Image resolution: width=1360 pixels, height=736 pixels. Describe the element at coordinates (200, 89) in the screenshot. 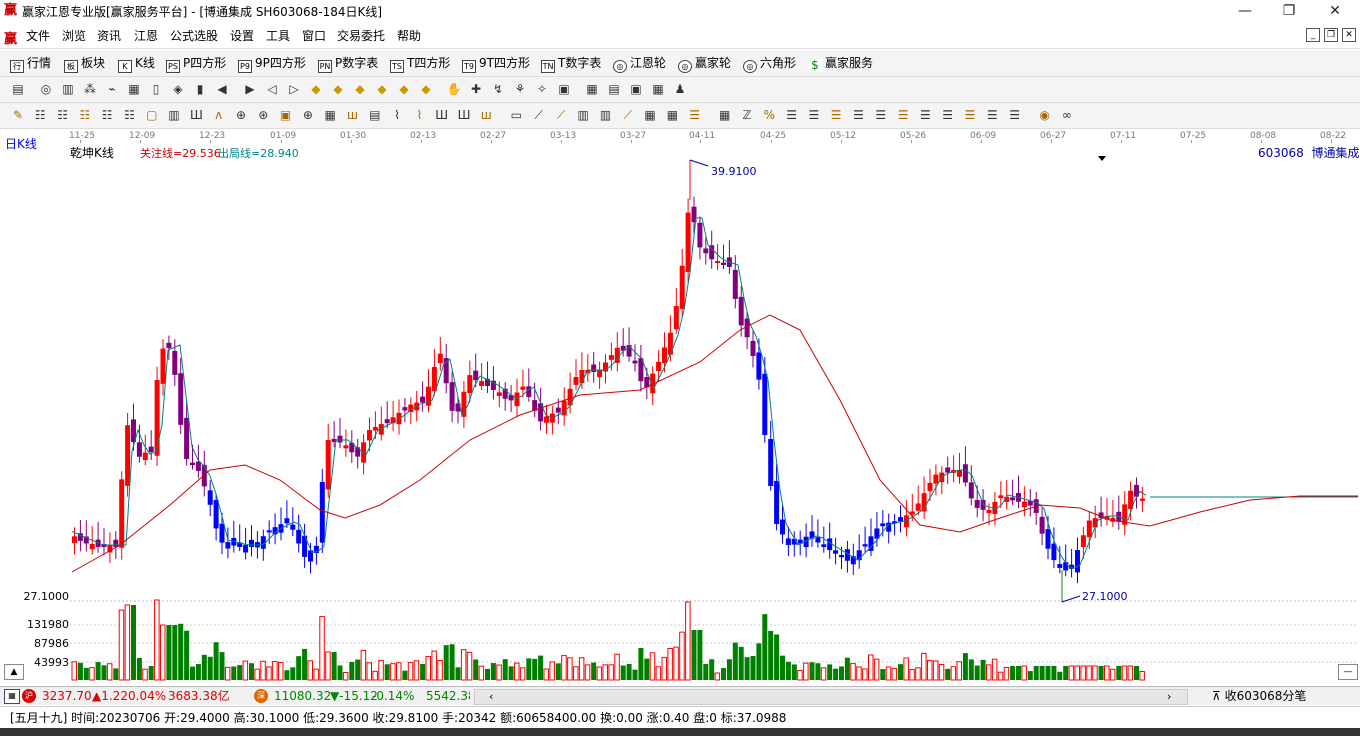

I see `toolbar2-tool-icon: ▮` at that location.